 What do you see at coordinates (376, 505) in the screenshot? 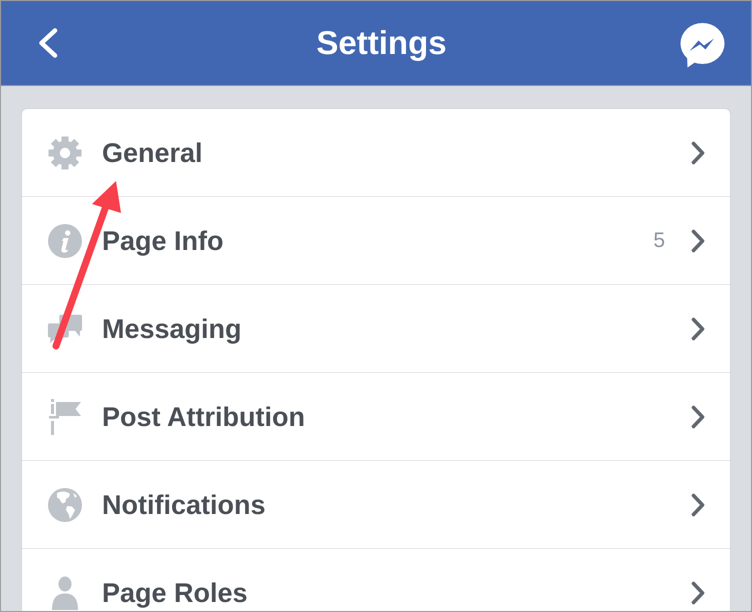
I see `settings-row: Notifications` at bounding box center [376, 505].